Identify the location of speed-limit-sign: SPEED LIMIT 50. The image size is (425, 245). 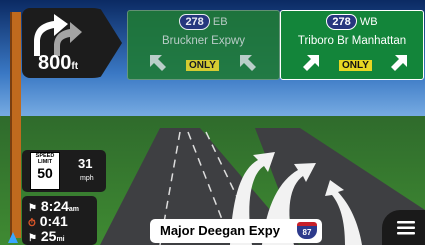
(45, 171).